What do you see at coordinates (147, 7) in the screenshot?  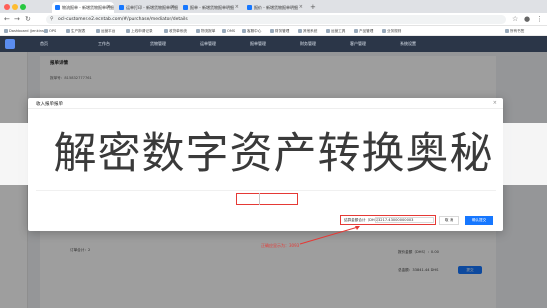 I see `tab-2: 运单打印 - 新增货物报单明细 ×` at bounding box center [147, 7].